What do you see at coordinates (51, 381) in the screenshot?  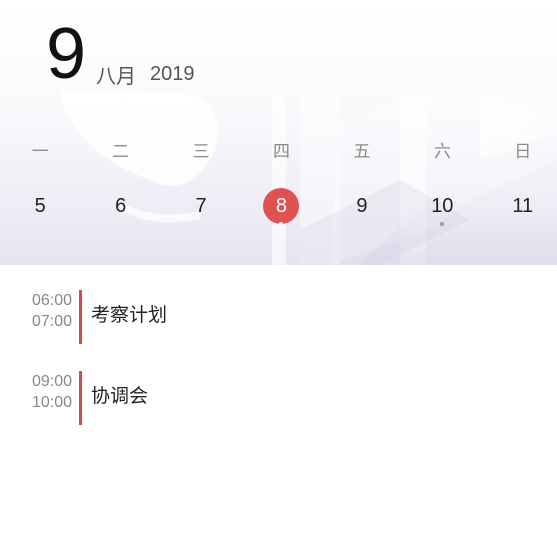 I see `event-start-time: 09:00` at bounding box center [51, 381].